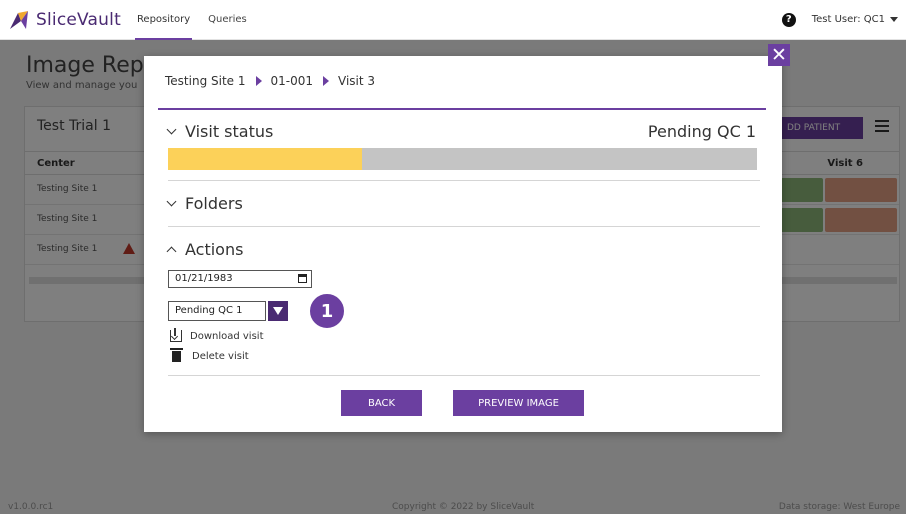 The image size is (906, 514). I want to click on progress-fill, so click(265, 159).